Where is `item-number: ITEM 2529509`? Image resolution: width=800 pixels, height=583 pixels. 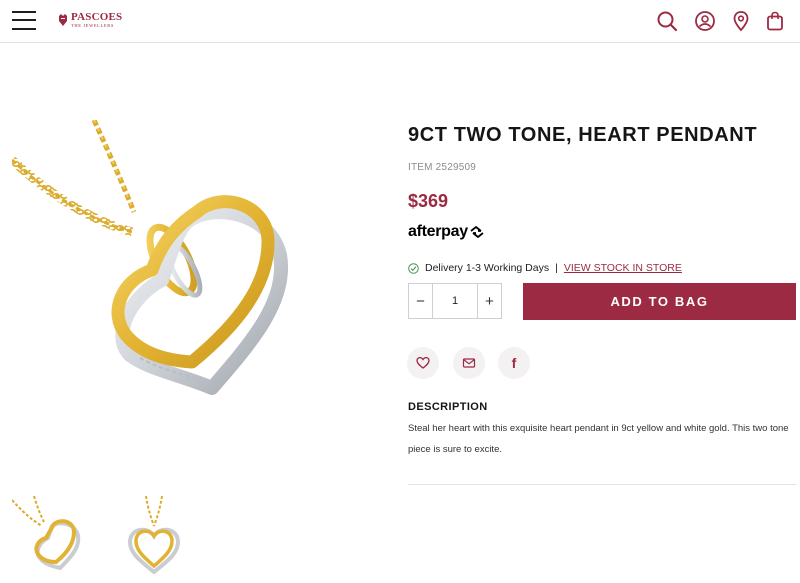 item-number: ITEM 2529509 is located at coordinates (442, 167).